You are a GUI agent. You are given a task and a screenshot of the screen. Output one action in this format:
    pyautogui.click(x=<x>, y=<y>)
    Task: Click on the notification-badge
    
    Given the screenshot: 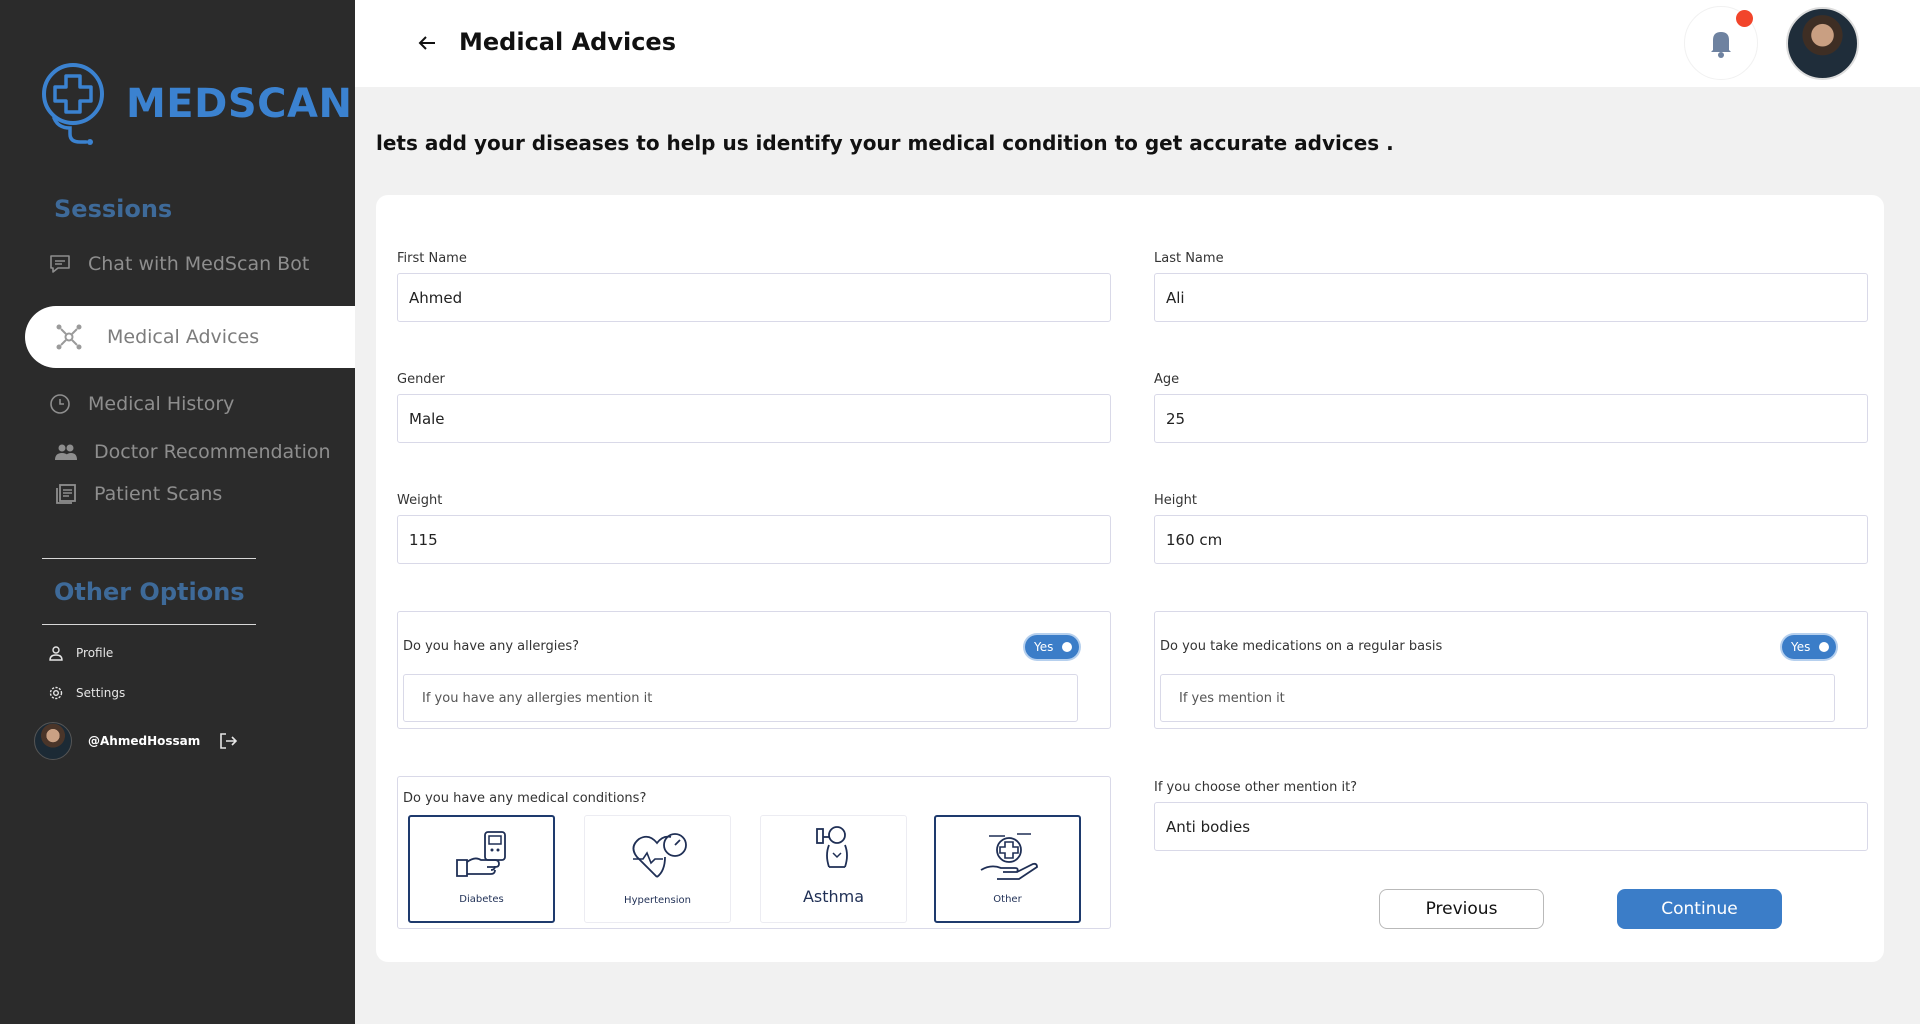 What is the action you would take?
    pyautogui.click(x=1744, y=18)
    